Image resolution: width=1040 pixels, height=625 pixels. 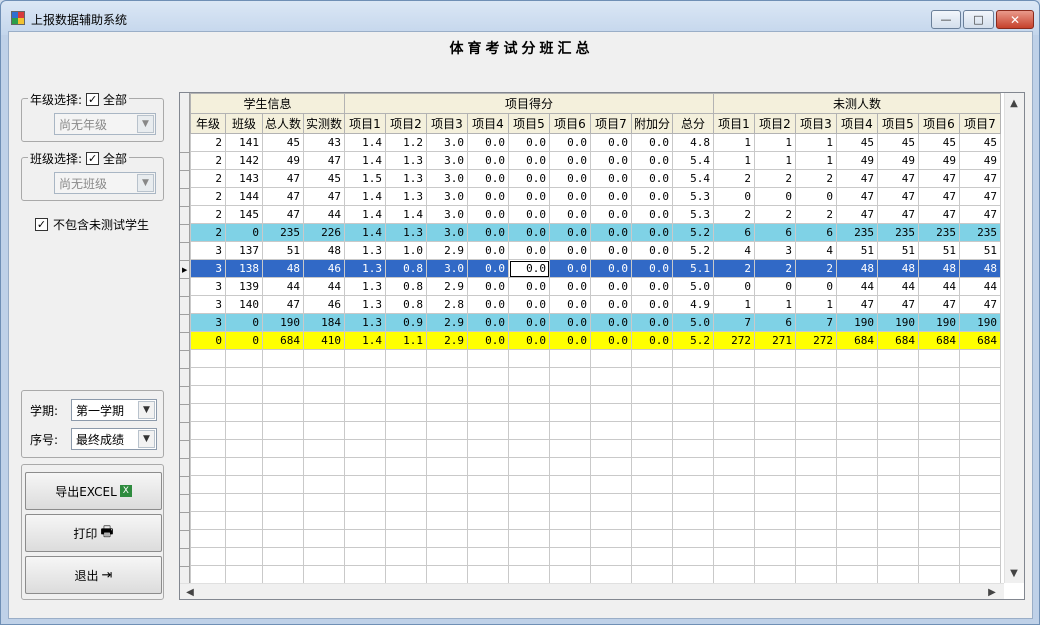 I want to click on table-cell: 51, so click(x=898, y=250).